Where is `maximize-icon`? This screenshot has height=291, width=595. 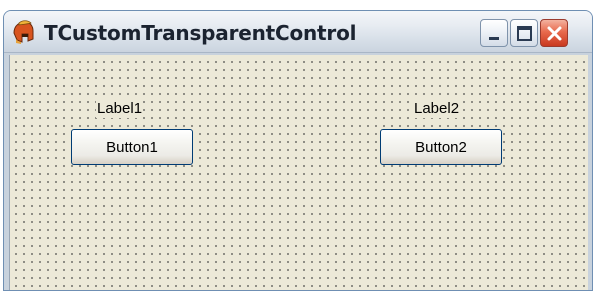
maximize-icon is located at coordinates (524, 33).